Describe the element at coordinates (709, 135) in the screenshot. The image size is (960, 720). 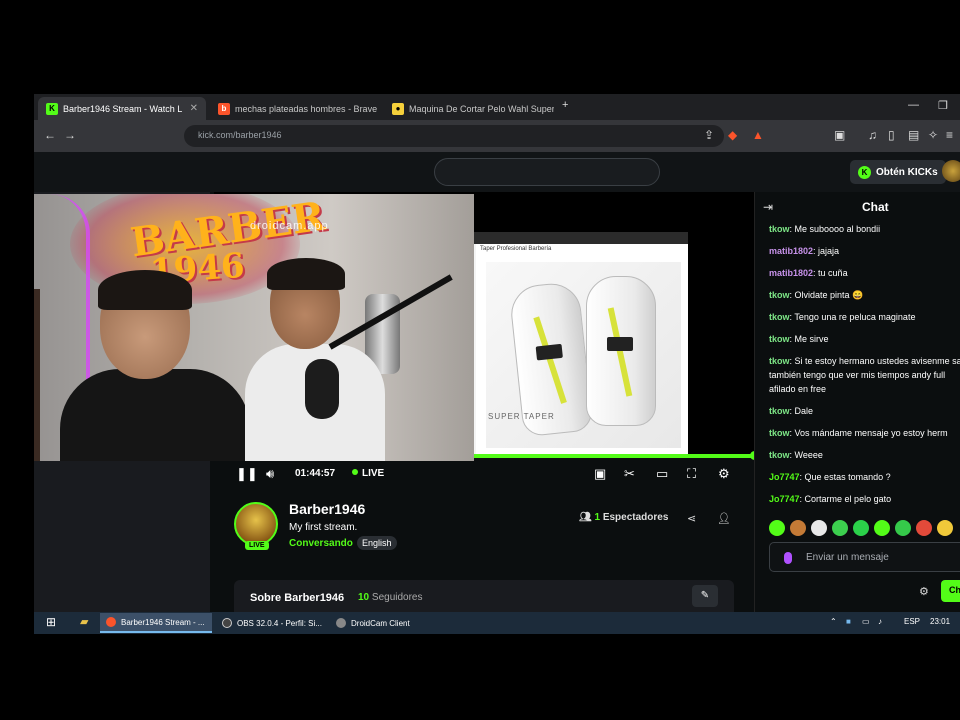
I see `share-icon: ⇪` at that location.